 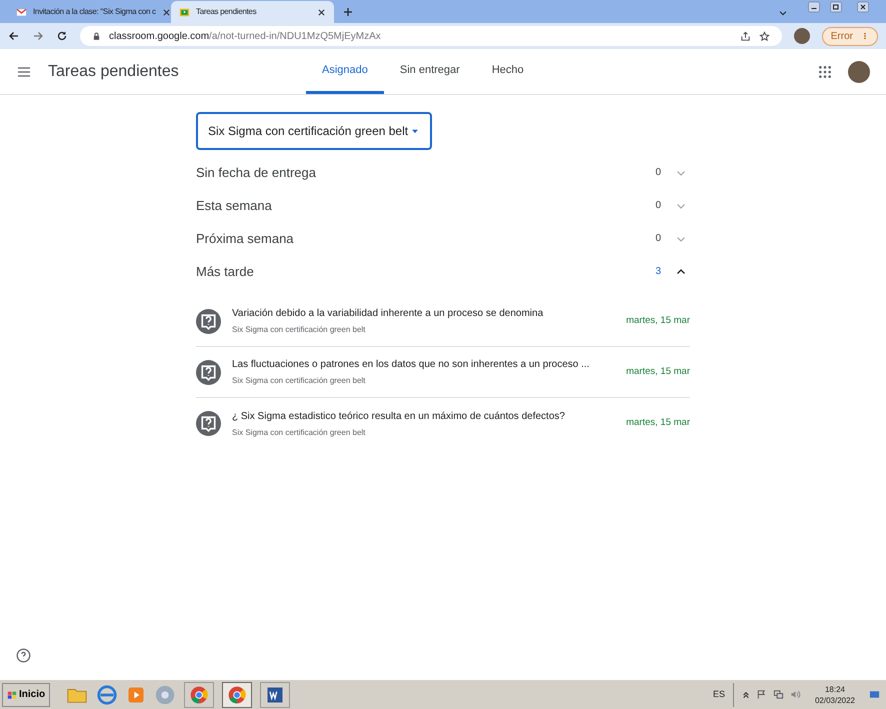 I want to click on star-icon, so click(x=764, y=36).